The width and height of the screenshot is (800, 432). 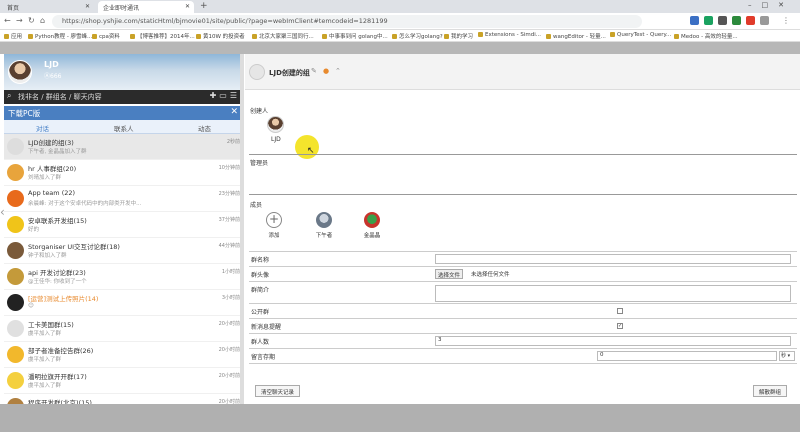 I want to click on toolbar-icons: ✚▭☰, so click(x=225, y=95).